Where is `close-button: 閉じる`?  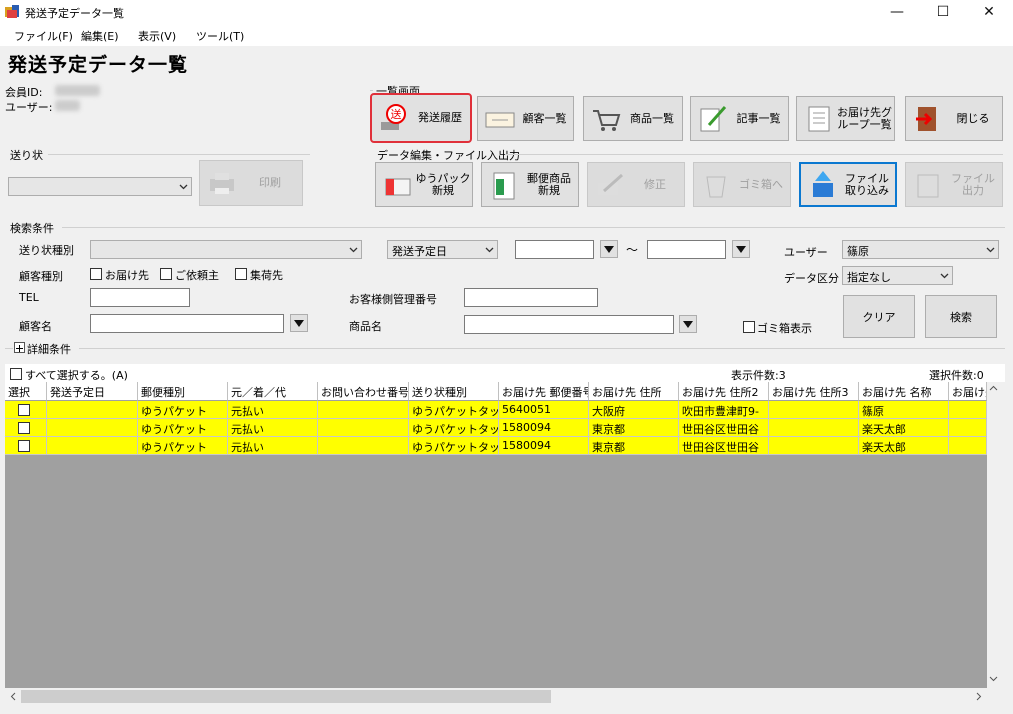
close-button: 閉じる is located at coordinates (954, 118).